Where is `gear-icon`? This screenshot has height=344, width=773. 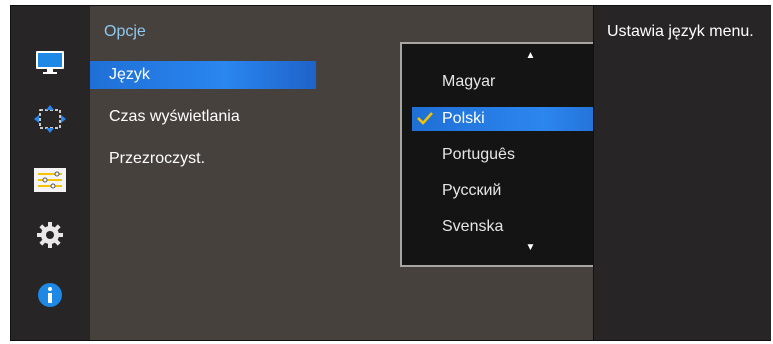 gear-icon is located at coordinates (50, 235).